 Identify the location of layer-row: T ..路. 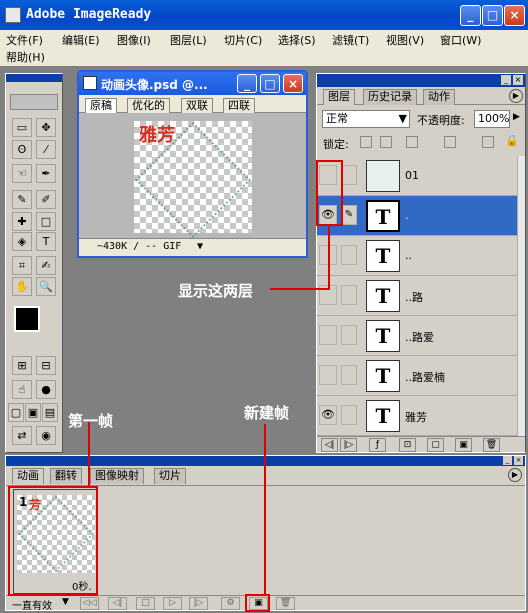
(417, 296).